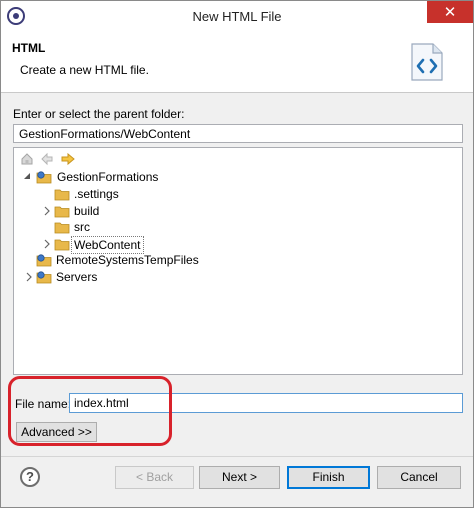  I want to click on back-arrow-icon, so click(47, 159).